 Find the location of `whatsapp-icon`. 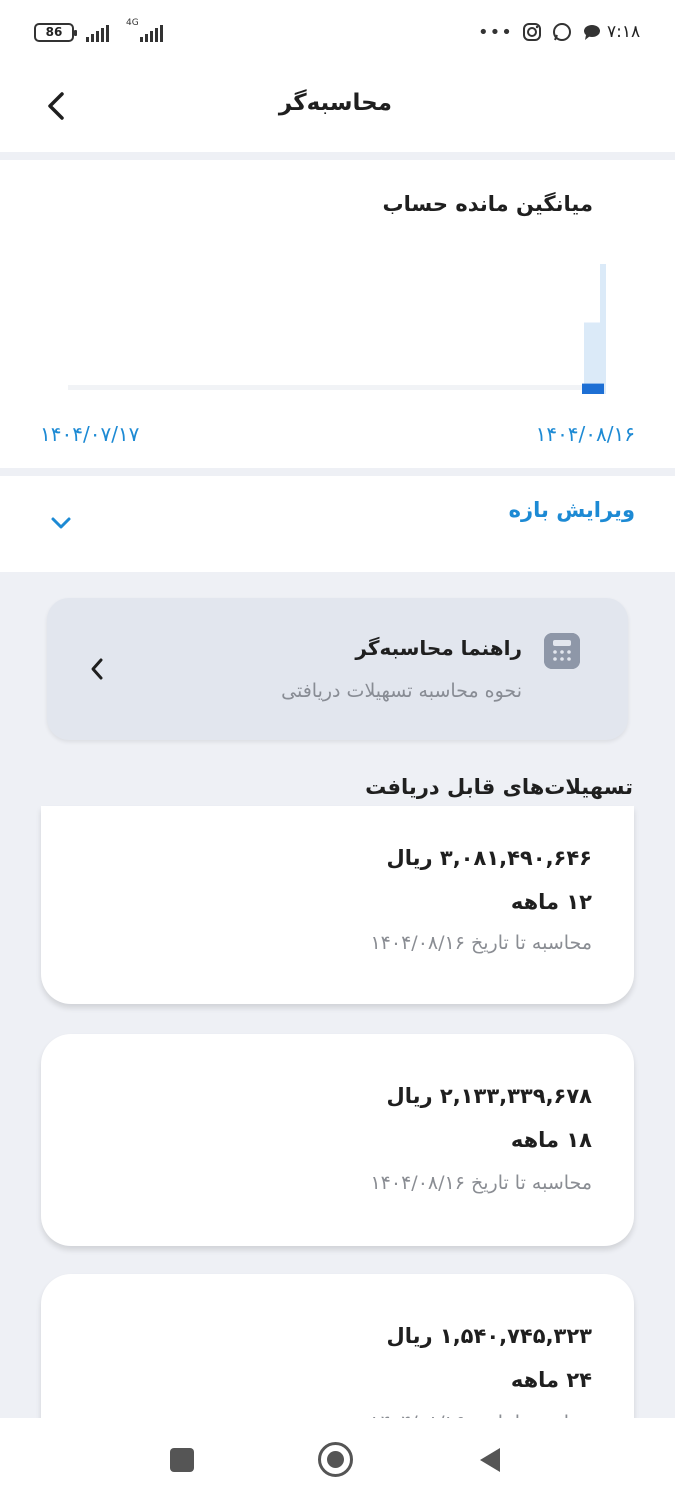

whatsapp-icon is located at coordinates (562, 32).